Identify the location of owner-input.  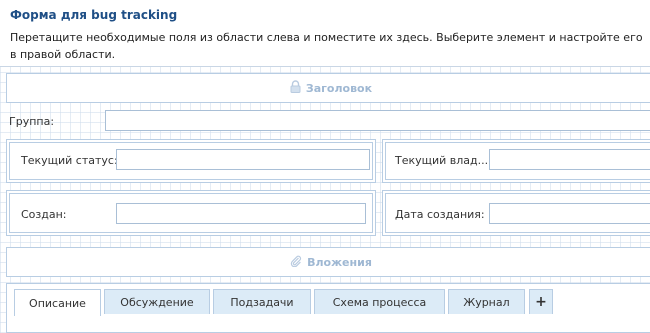
(569, 159).